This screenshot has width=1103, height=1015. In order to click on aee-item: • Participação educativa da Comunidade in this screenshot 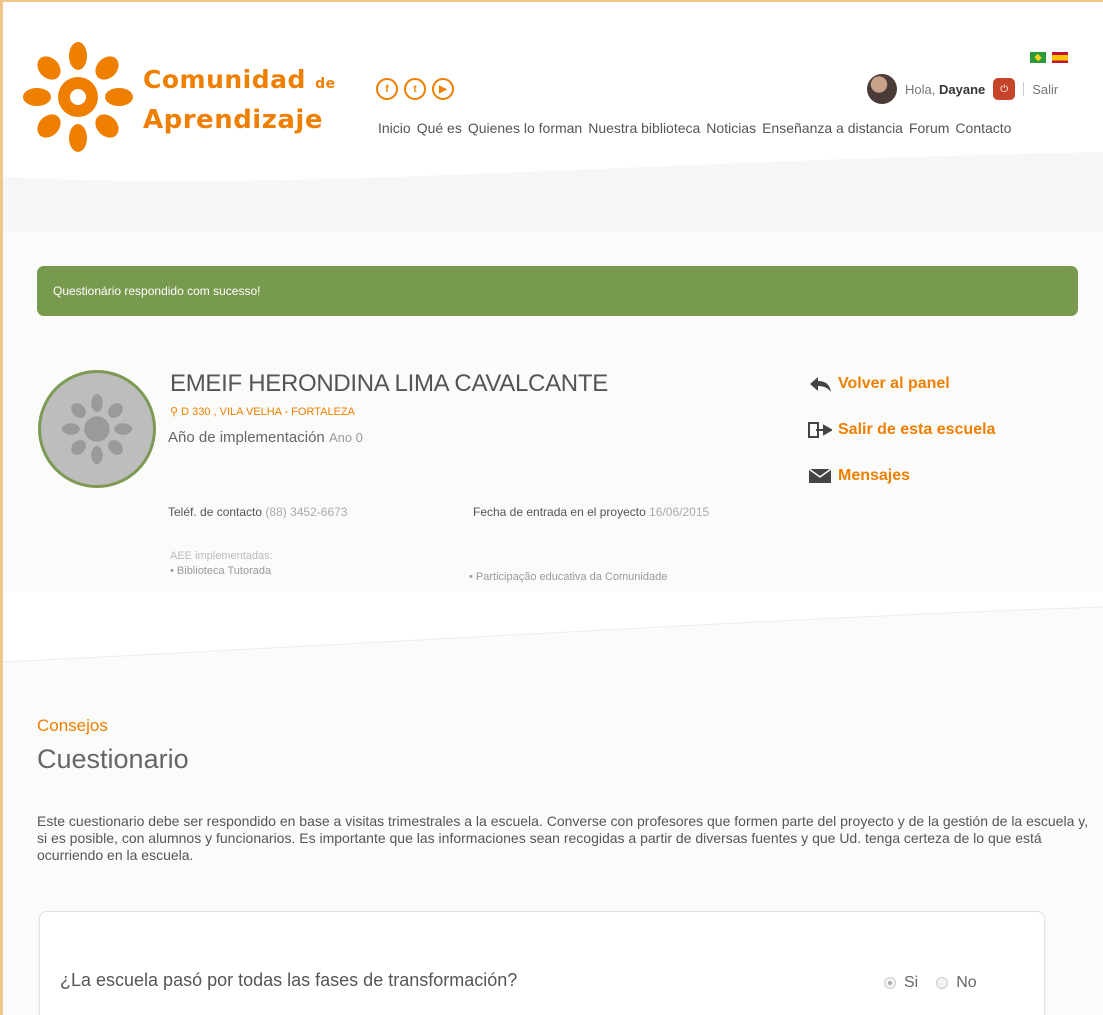, I will do `click(568, 577)`.